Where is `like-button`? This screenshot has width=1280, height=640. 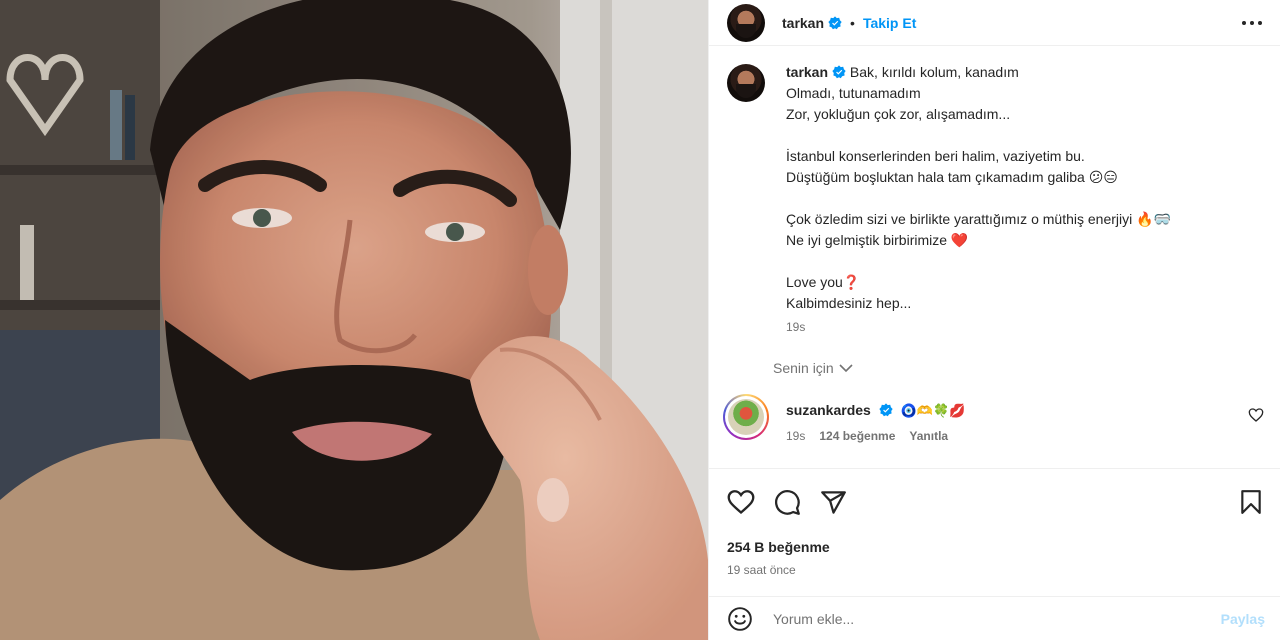
like-button is located at coordinates (741, 502).